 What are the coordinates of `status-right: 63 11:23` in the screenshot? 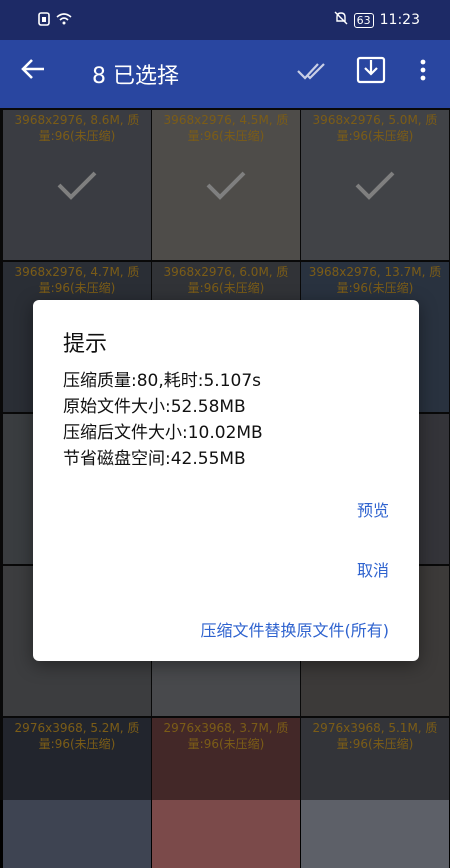 It's located at (377, 20).